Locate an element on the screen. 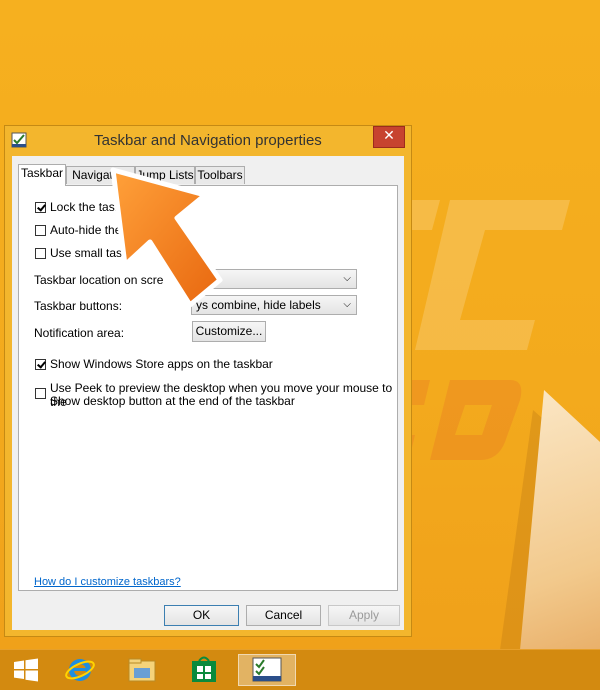 The height and width of the screenshot is (690, 600). taskbar-properties-button is located at coordinates (267, 670).